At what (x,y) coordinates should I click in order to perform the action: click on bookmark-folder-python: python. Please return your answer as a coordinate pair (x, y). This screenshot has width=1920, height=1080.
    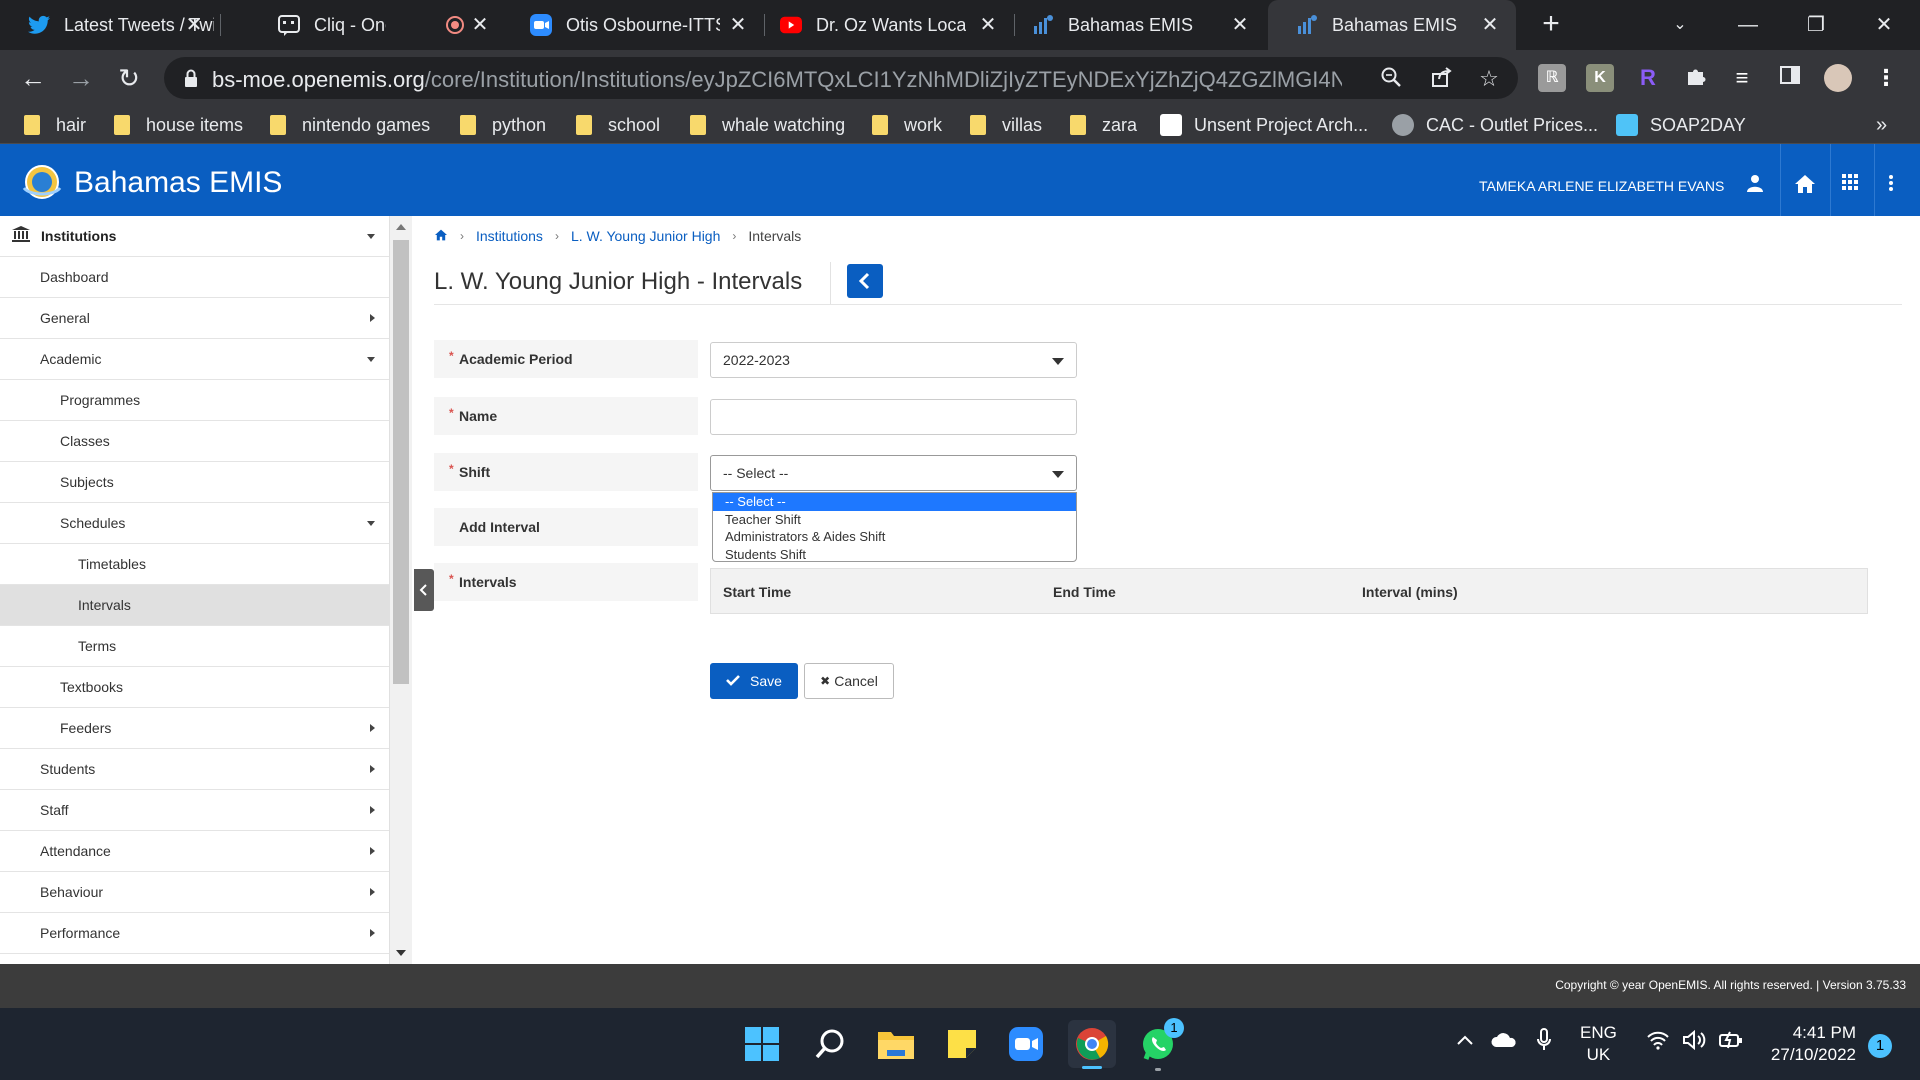
    Looking at the image, I should click on (503, 125).